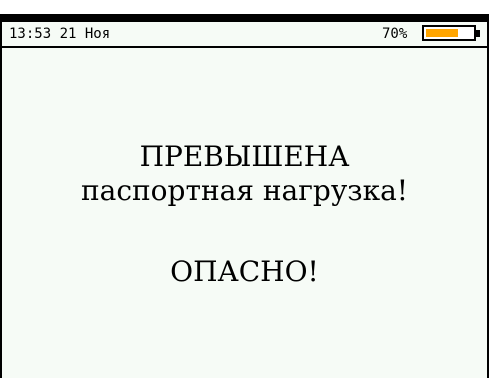 The height and width of the screenshot is (378, 489). What do you see at coordinates (442, 33) in the screenshot?
I see `battery-fill` at bounding box center [442, 33].